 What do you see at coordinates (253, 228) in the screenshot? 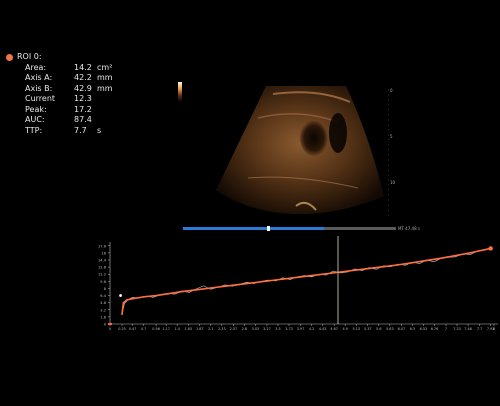
I see `timeline-scrollbar-fill` at bounding box center [253, 228].